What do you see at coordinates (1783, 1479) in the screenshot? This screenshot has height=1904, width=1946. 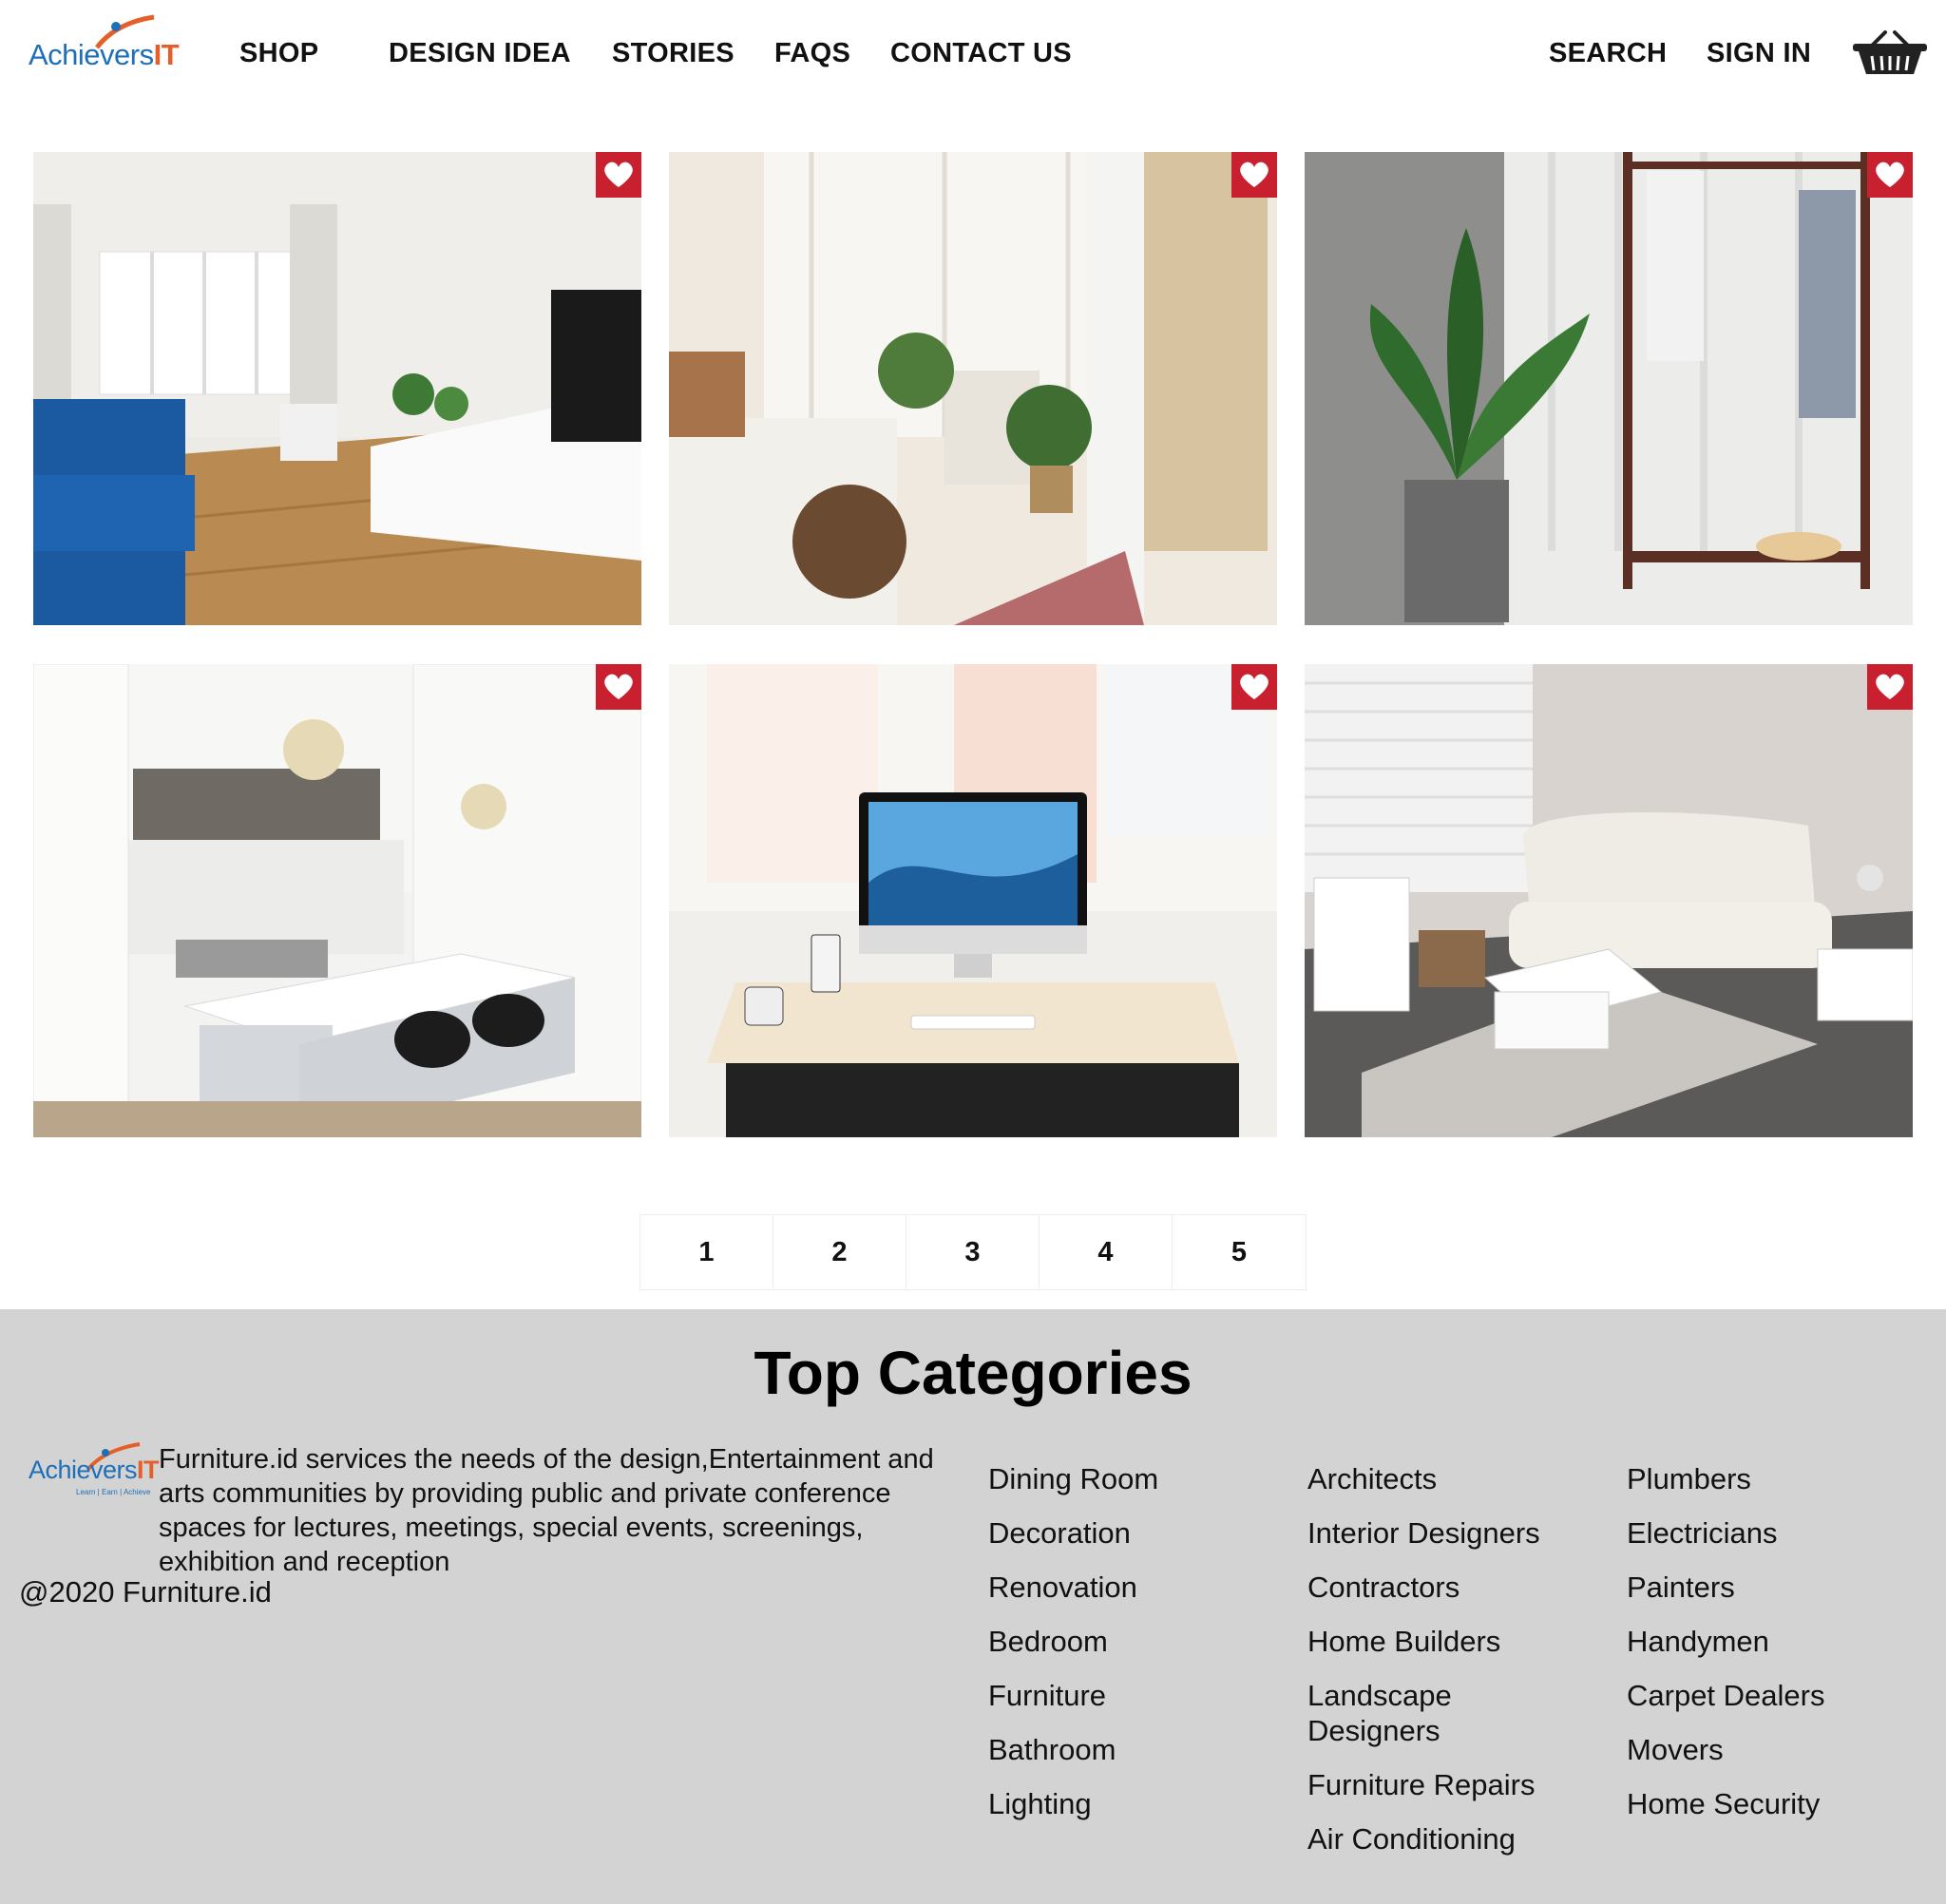 I see `category-link: Plumbers` at bounding box center [1783, 1479].